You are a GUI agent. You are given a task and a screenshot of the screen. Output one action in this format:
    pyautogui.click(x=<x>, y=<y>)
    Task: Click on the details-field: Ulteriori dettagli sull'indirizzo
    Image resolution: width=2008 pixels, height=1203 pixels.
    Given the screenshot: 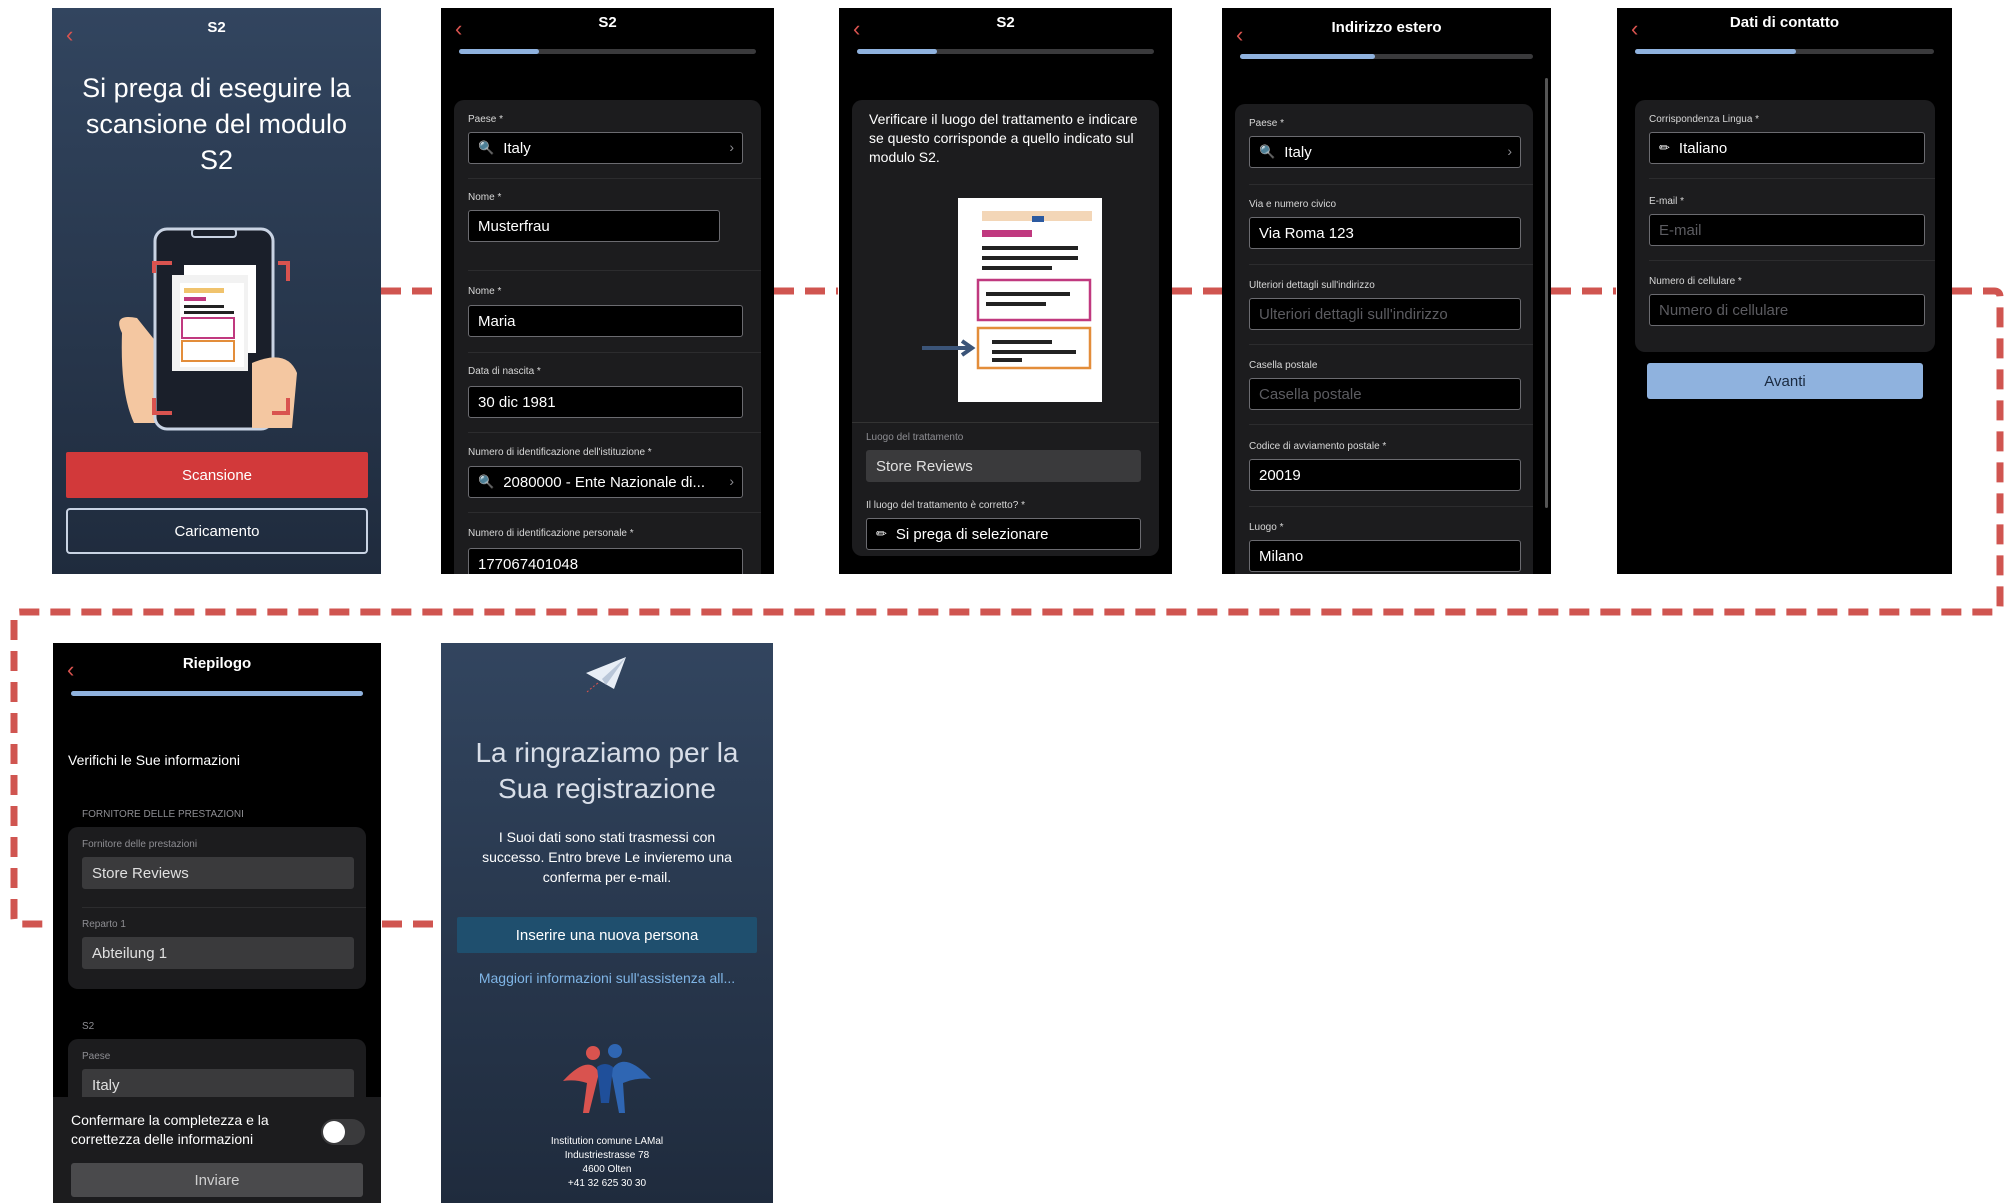 What is the action you would take?
    pyautogui.click(x=1385, y=314)
    